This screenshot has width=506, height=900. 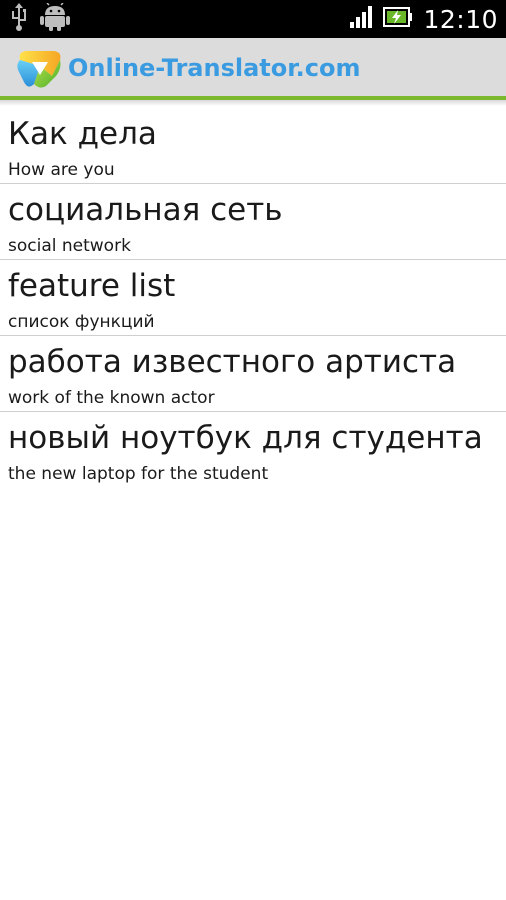 I want to click on system-icons: 12:10, so click(x=423, y=19).